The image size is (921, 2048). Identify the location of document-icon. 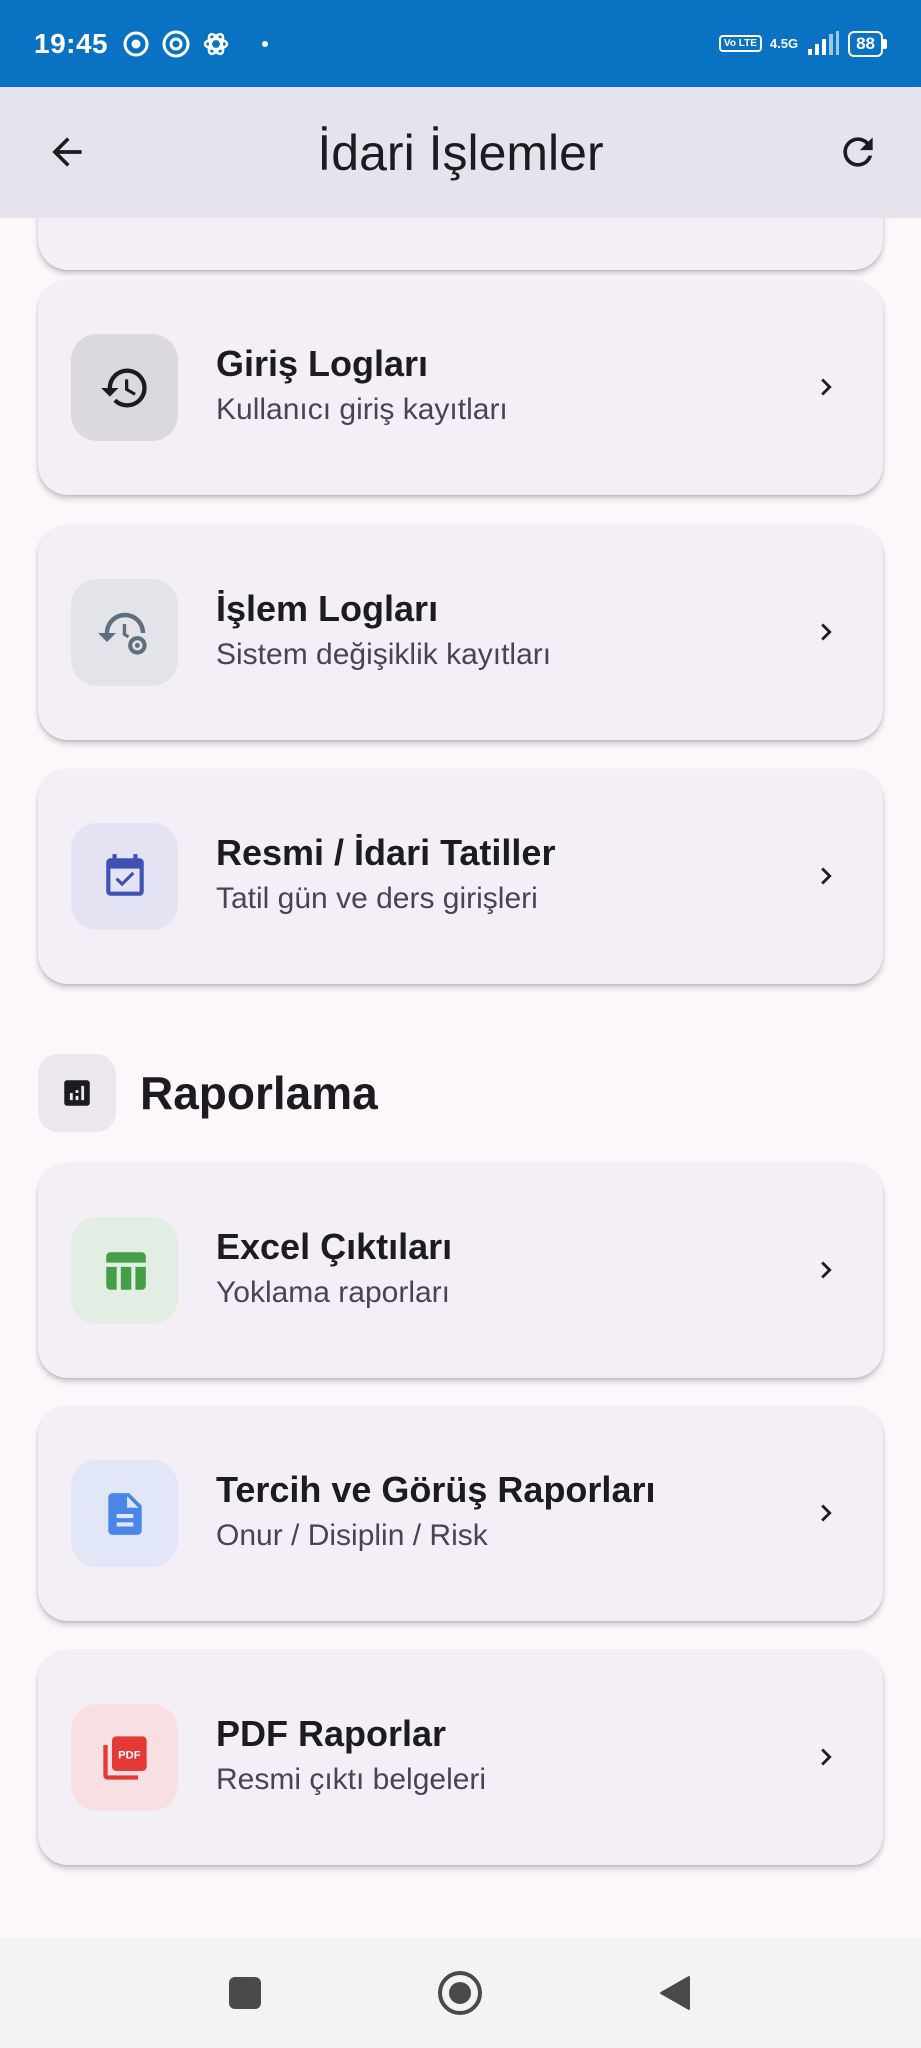
(124, 1513).